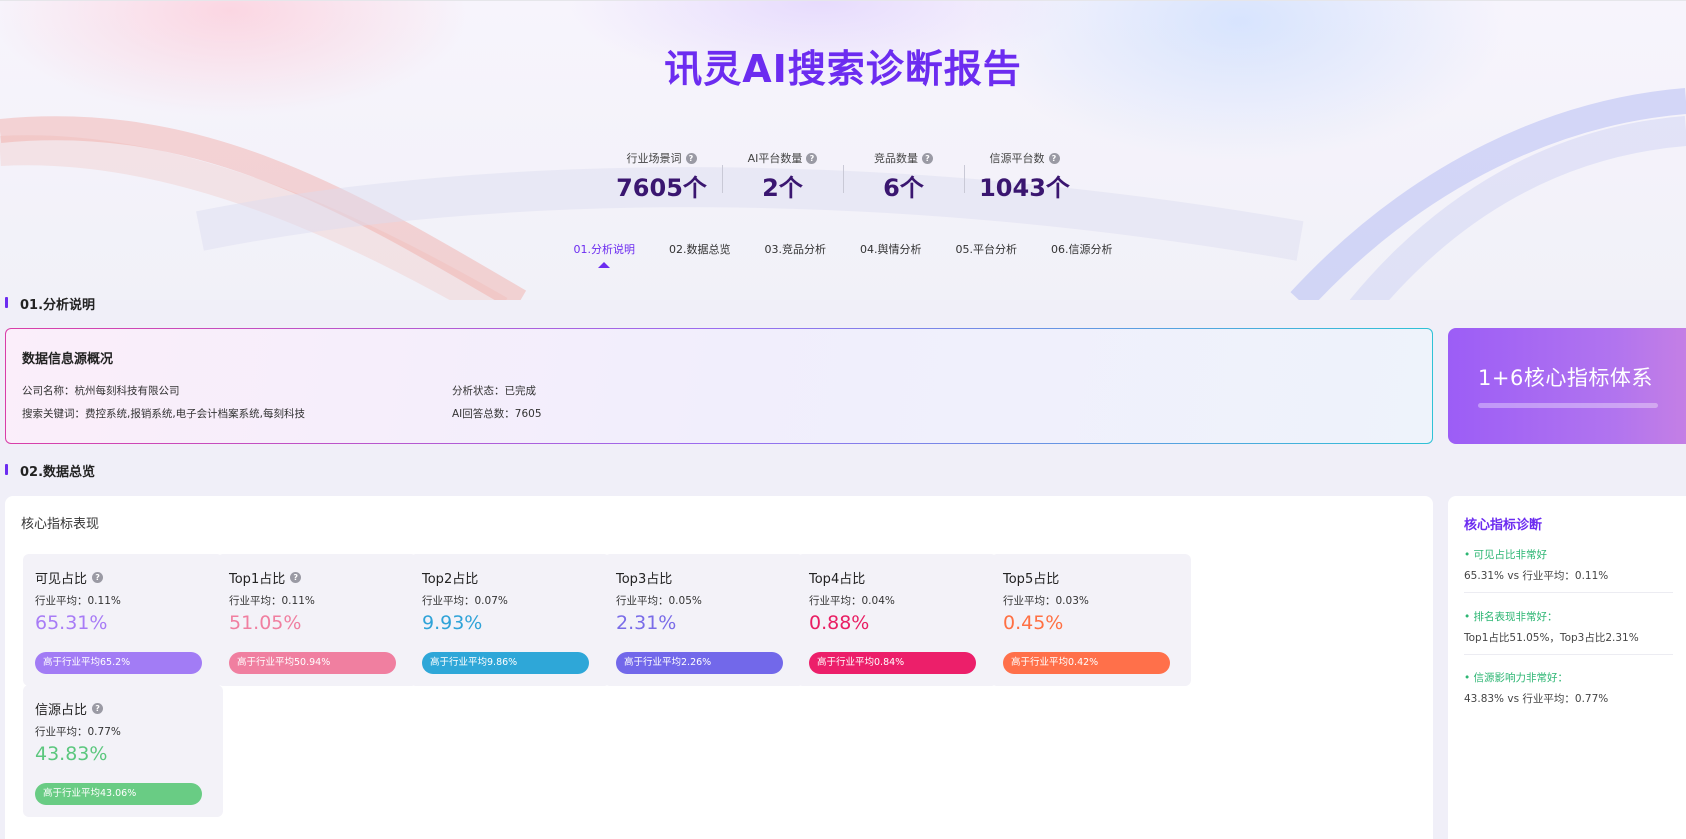  Describe the element at coordinates (101, 391) in the screenshot. I see `company-name: 公司名称：杭州每刻科技有限公司` at that location.